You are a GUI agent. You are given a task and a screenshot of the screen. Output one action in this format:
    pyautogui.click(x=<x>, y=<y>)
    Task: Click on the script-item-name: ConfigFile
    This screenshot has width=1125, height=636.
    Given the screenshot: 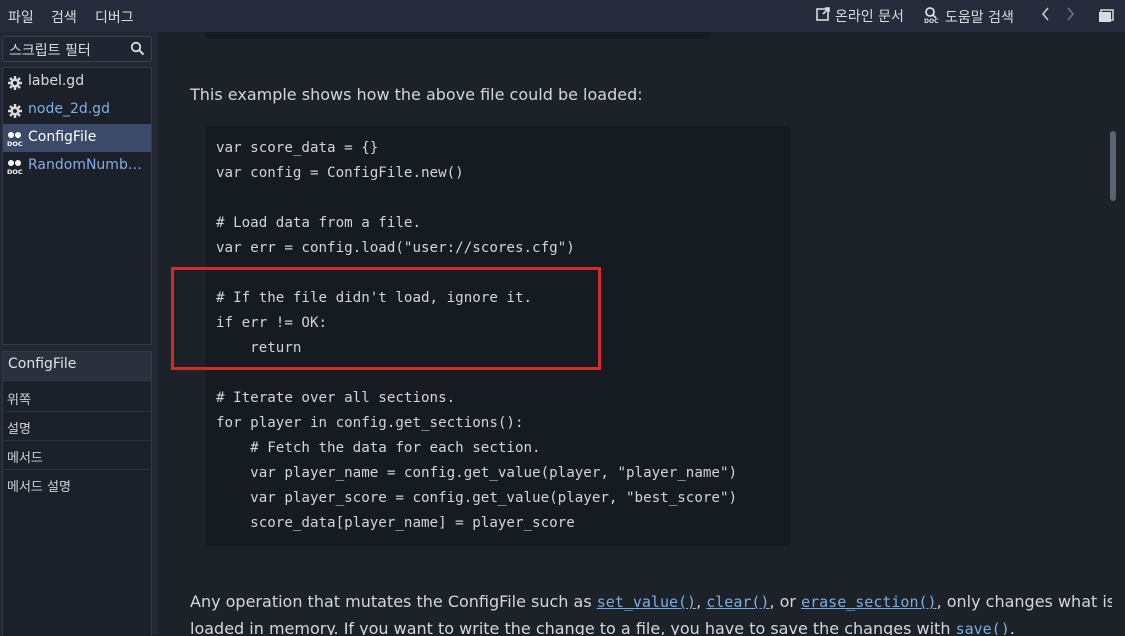 What is the action you would take?
    pyautogui.click(x=62, y=137)
    